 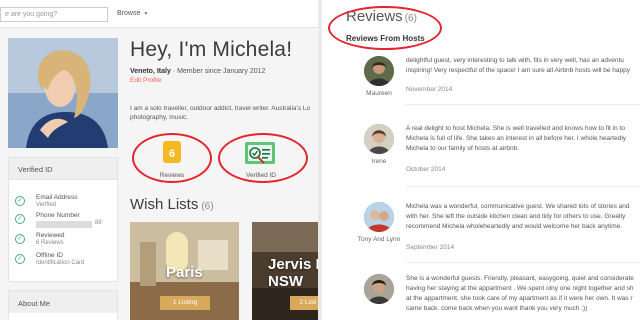 I want to click on annotation-circle-reviews, so click(x=172, y=158).